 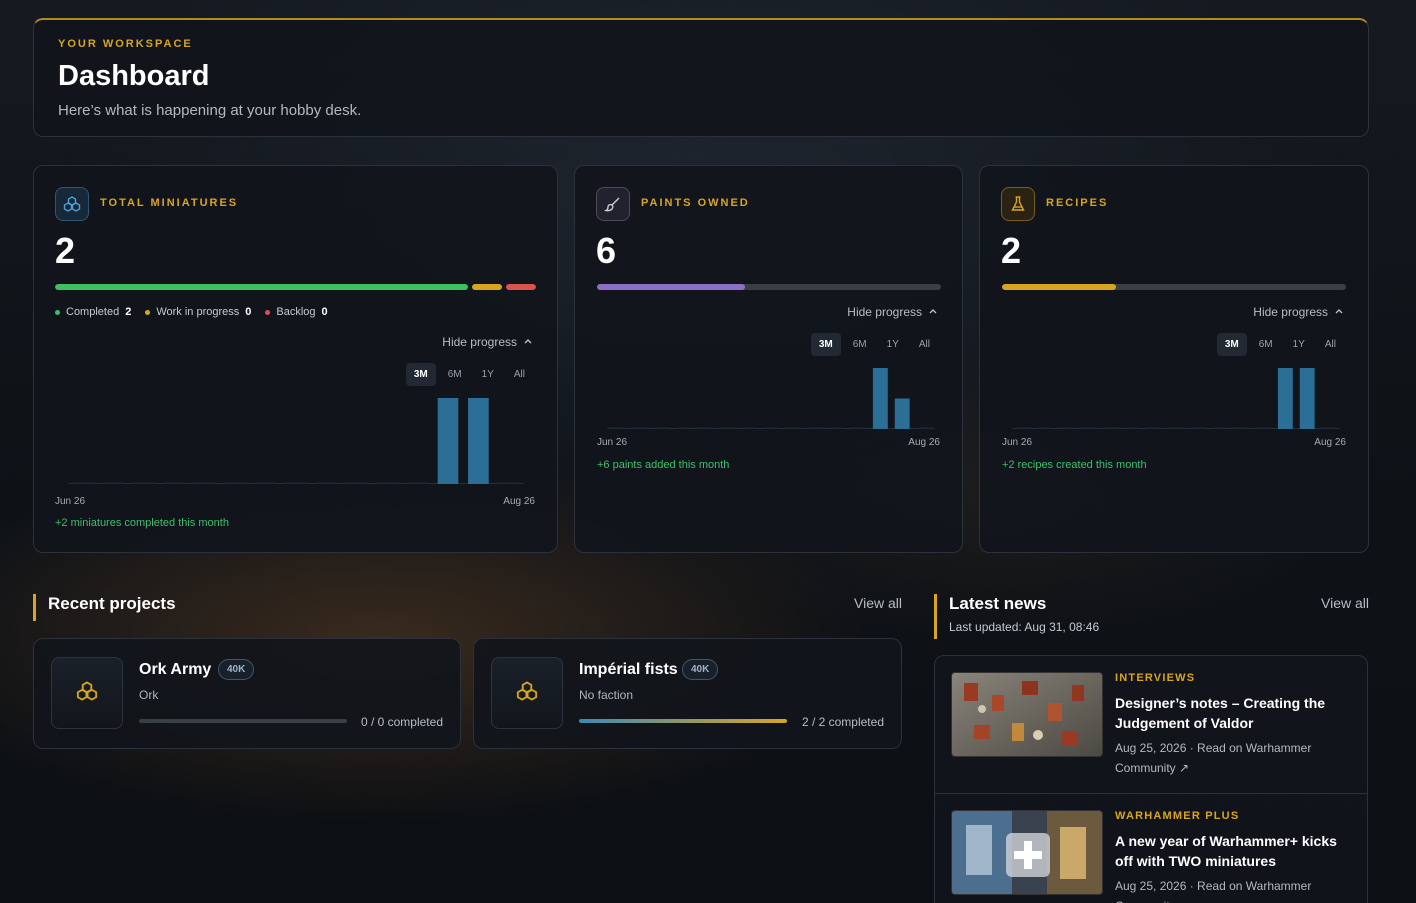 What do you see at coordinates (125, 44) in the screenshot?
I see `workspace-eyebrow: YOUR WORKSPACE` at bounding box center [125, 44].